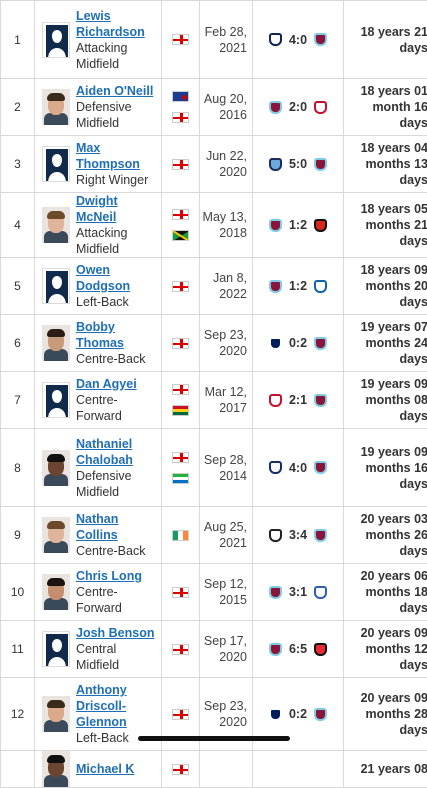 This screenshot has width=427, height=788. What do you see at coordinates (320, 592) in the screenshot?
I see `sheffield-wednesday-crest` at bounding box center [320, 592].